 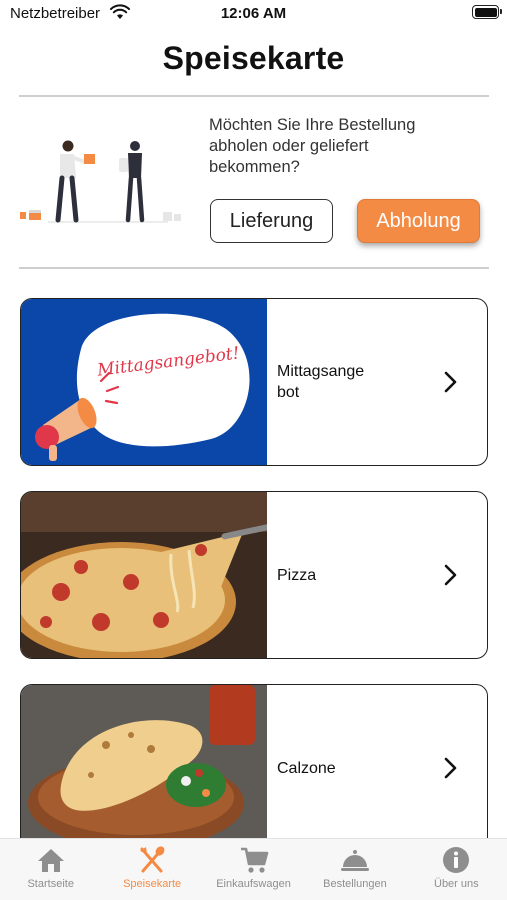 What do you see at coordinates (418, 221) in the screenshot?
I see `pickup-button: Abholung` at bounding box center [418, 221].